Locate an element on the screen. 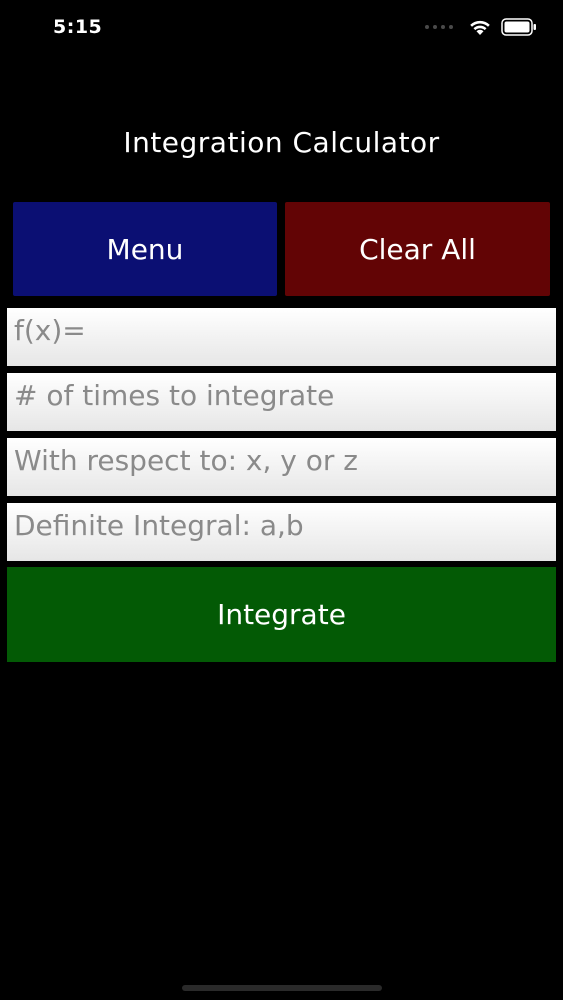  status-icons is located at coordinates (481, 27).